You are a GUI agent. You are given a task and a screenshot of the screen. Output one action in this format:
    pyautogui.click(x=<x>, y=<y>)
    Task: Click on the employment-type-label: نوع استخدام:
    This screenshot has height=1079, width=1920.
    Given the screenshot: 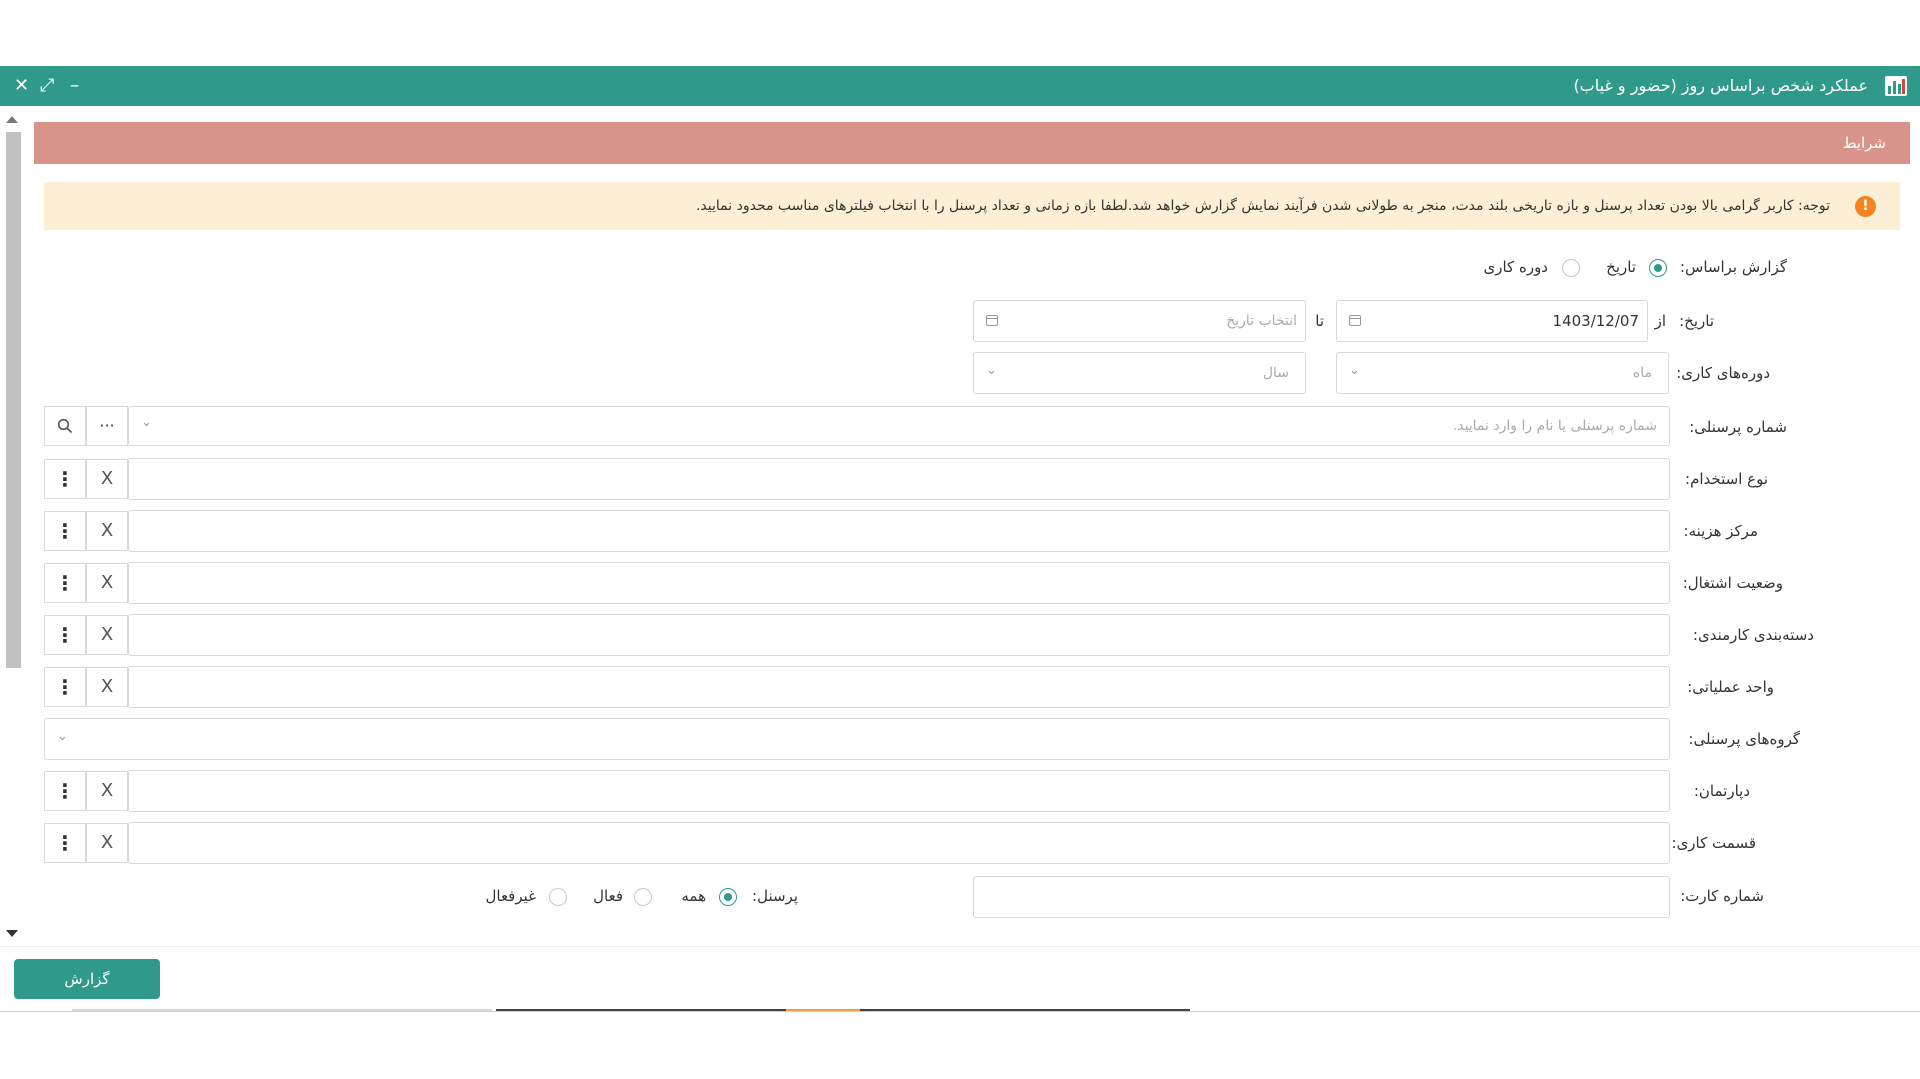 What is the action you would take?
    pyautogui.click(x=1726, y=479)
    